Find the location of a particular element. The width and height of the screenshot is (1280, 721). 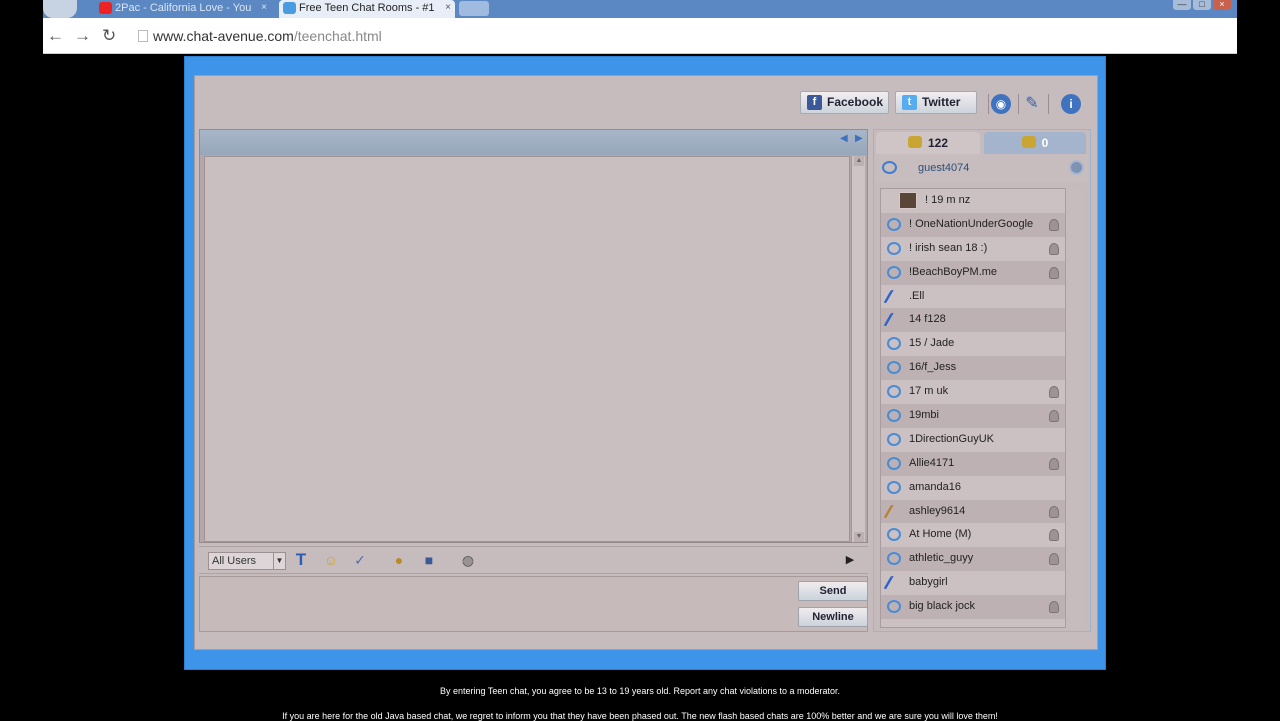

user-list-name: 15 / Jade is located at coordinates (932, 343).